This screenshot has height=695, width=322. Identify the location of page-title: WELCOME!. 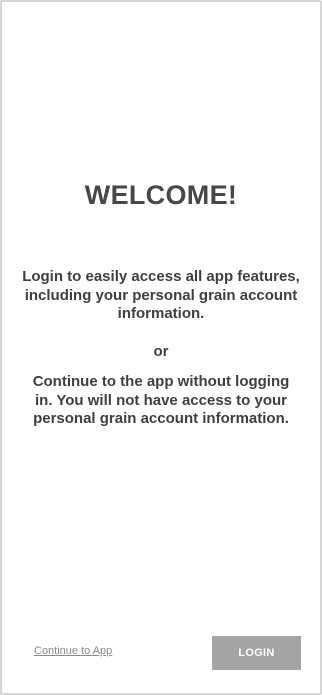
(161, 195).